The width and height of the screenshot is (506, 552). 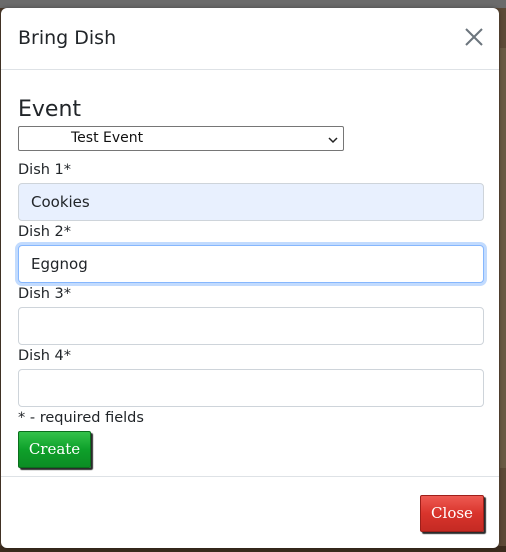 I want to click on required-fields-note: * - required fields, so click(x=81, y=418).